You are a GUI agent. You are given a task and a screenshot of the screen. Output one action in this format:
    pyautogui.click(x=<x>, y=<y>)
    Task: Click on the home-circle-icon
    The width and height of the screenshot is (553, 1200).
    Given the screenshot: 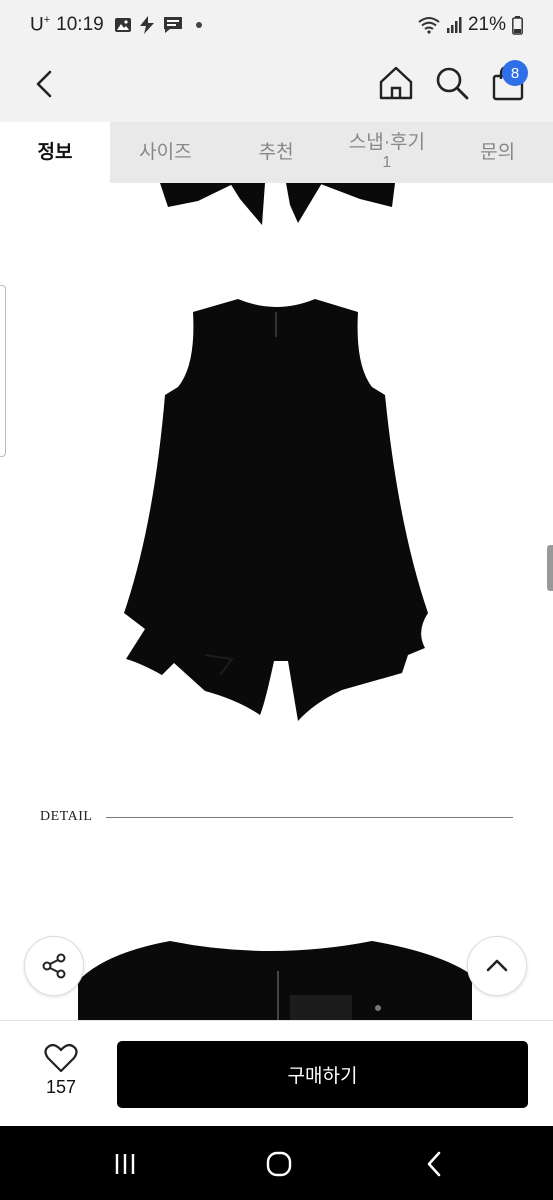 What is the action you would take?
    pyautogui.click(x=279, y=1164)
    